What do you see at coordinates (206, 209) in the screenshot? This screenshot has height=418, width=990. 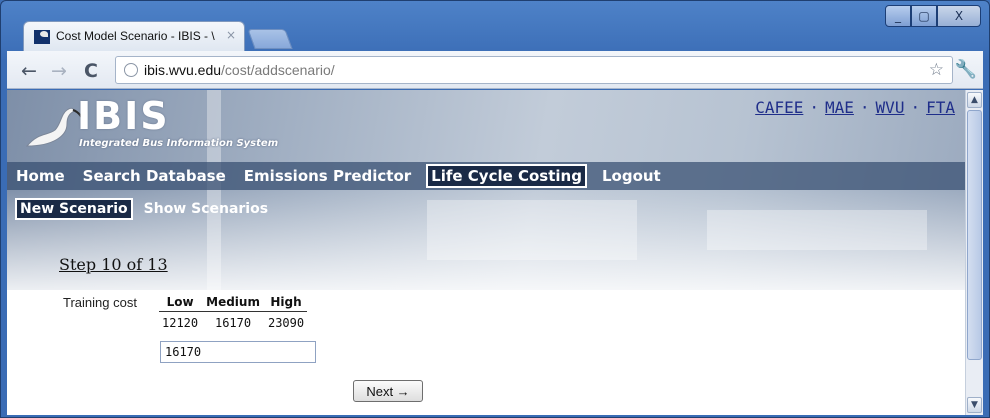 I see `subnav-item-show-scenarios: Show Scenarios` at bounding box center [206, 209].